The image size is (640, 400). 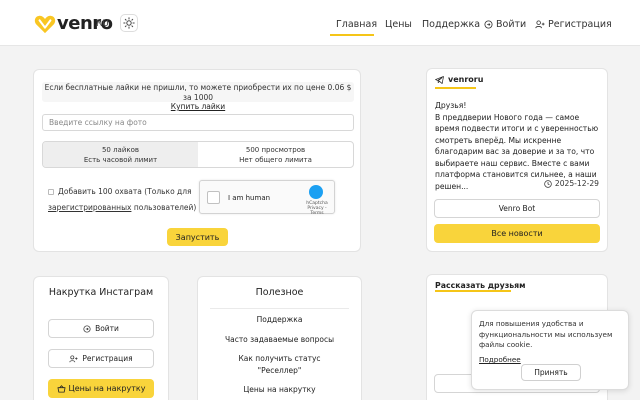 I want to click on clock-icon, so click(x=548, y=183).